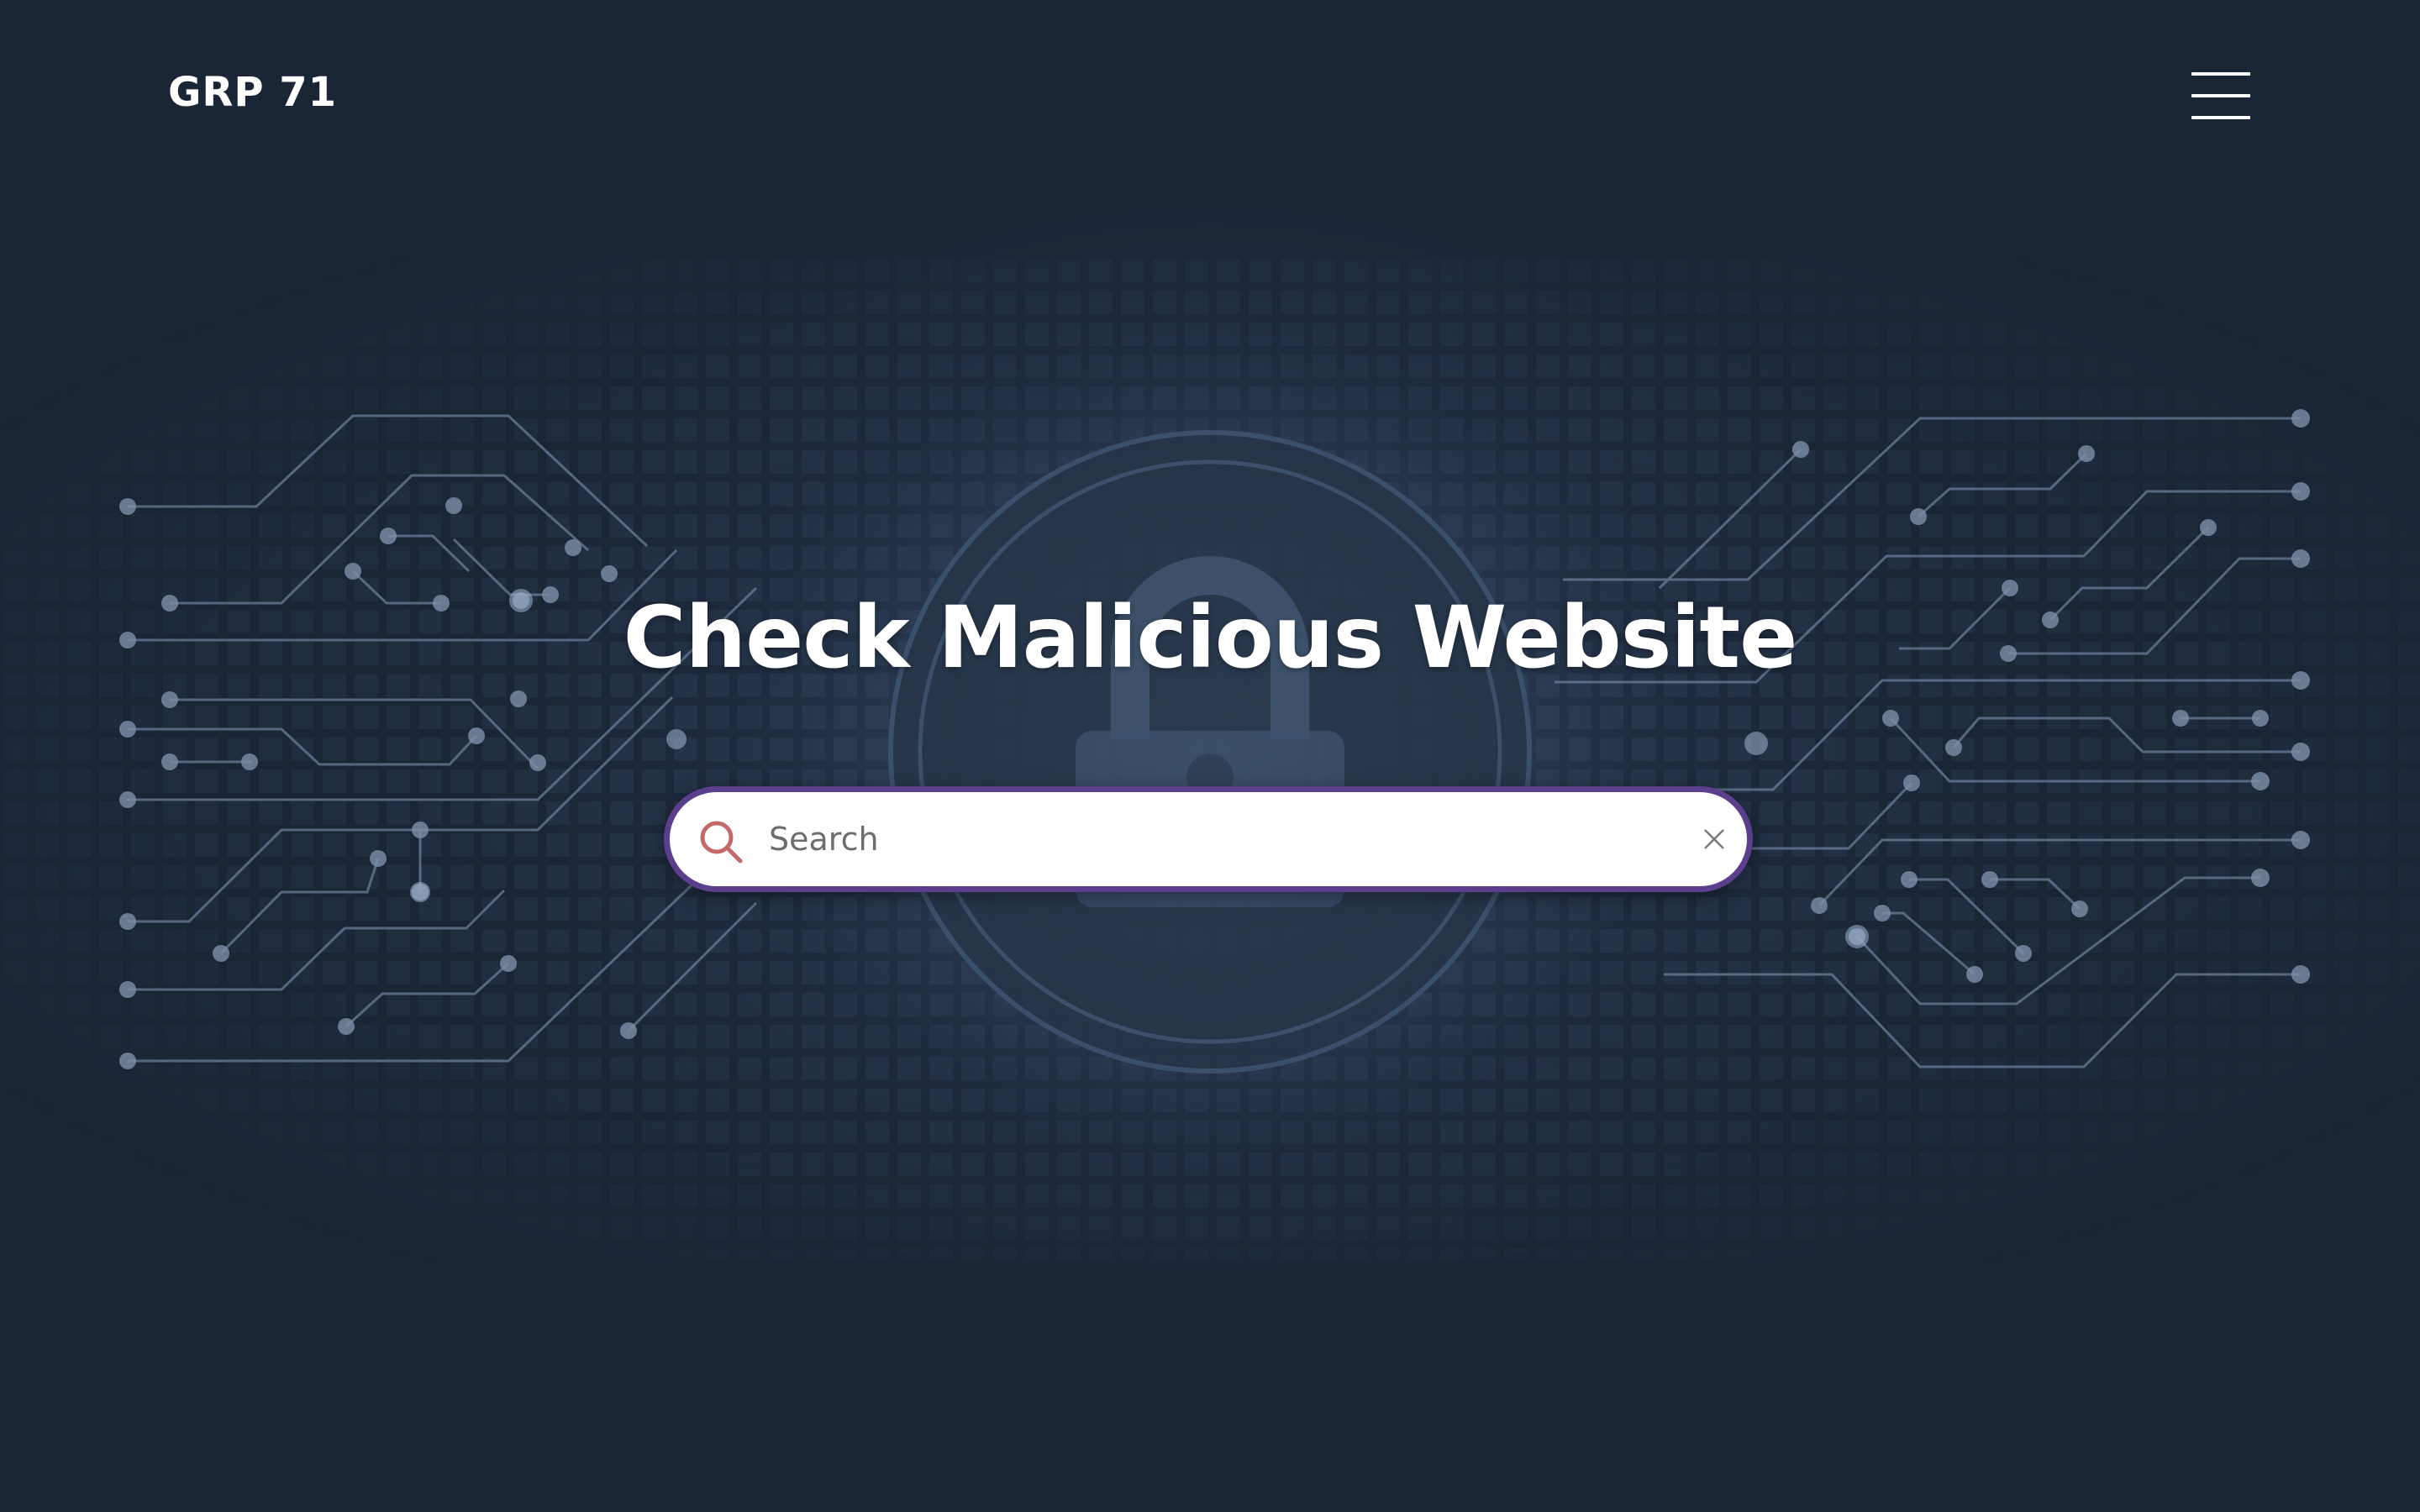 The height and width of the screenshot is (1512, 2420). What do you see at coordinates (2220, 96) in the screenshot?
I see `menu-button` at bounding box center [2220, 96].